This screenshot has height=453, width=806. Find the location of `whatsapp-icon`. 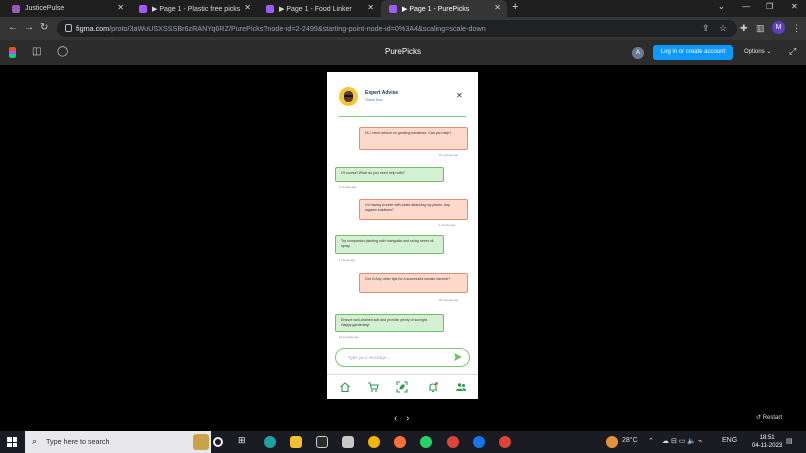

whatsapp-icon is located at coordinates (426, 442).